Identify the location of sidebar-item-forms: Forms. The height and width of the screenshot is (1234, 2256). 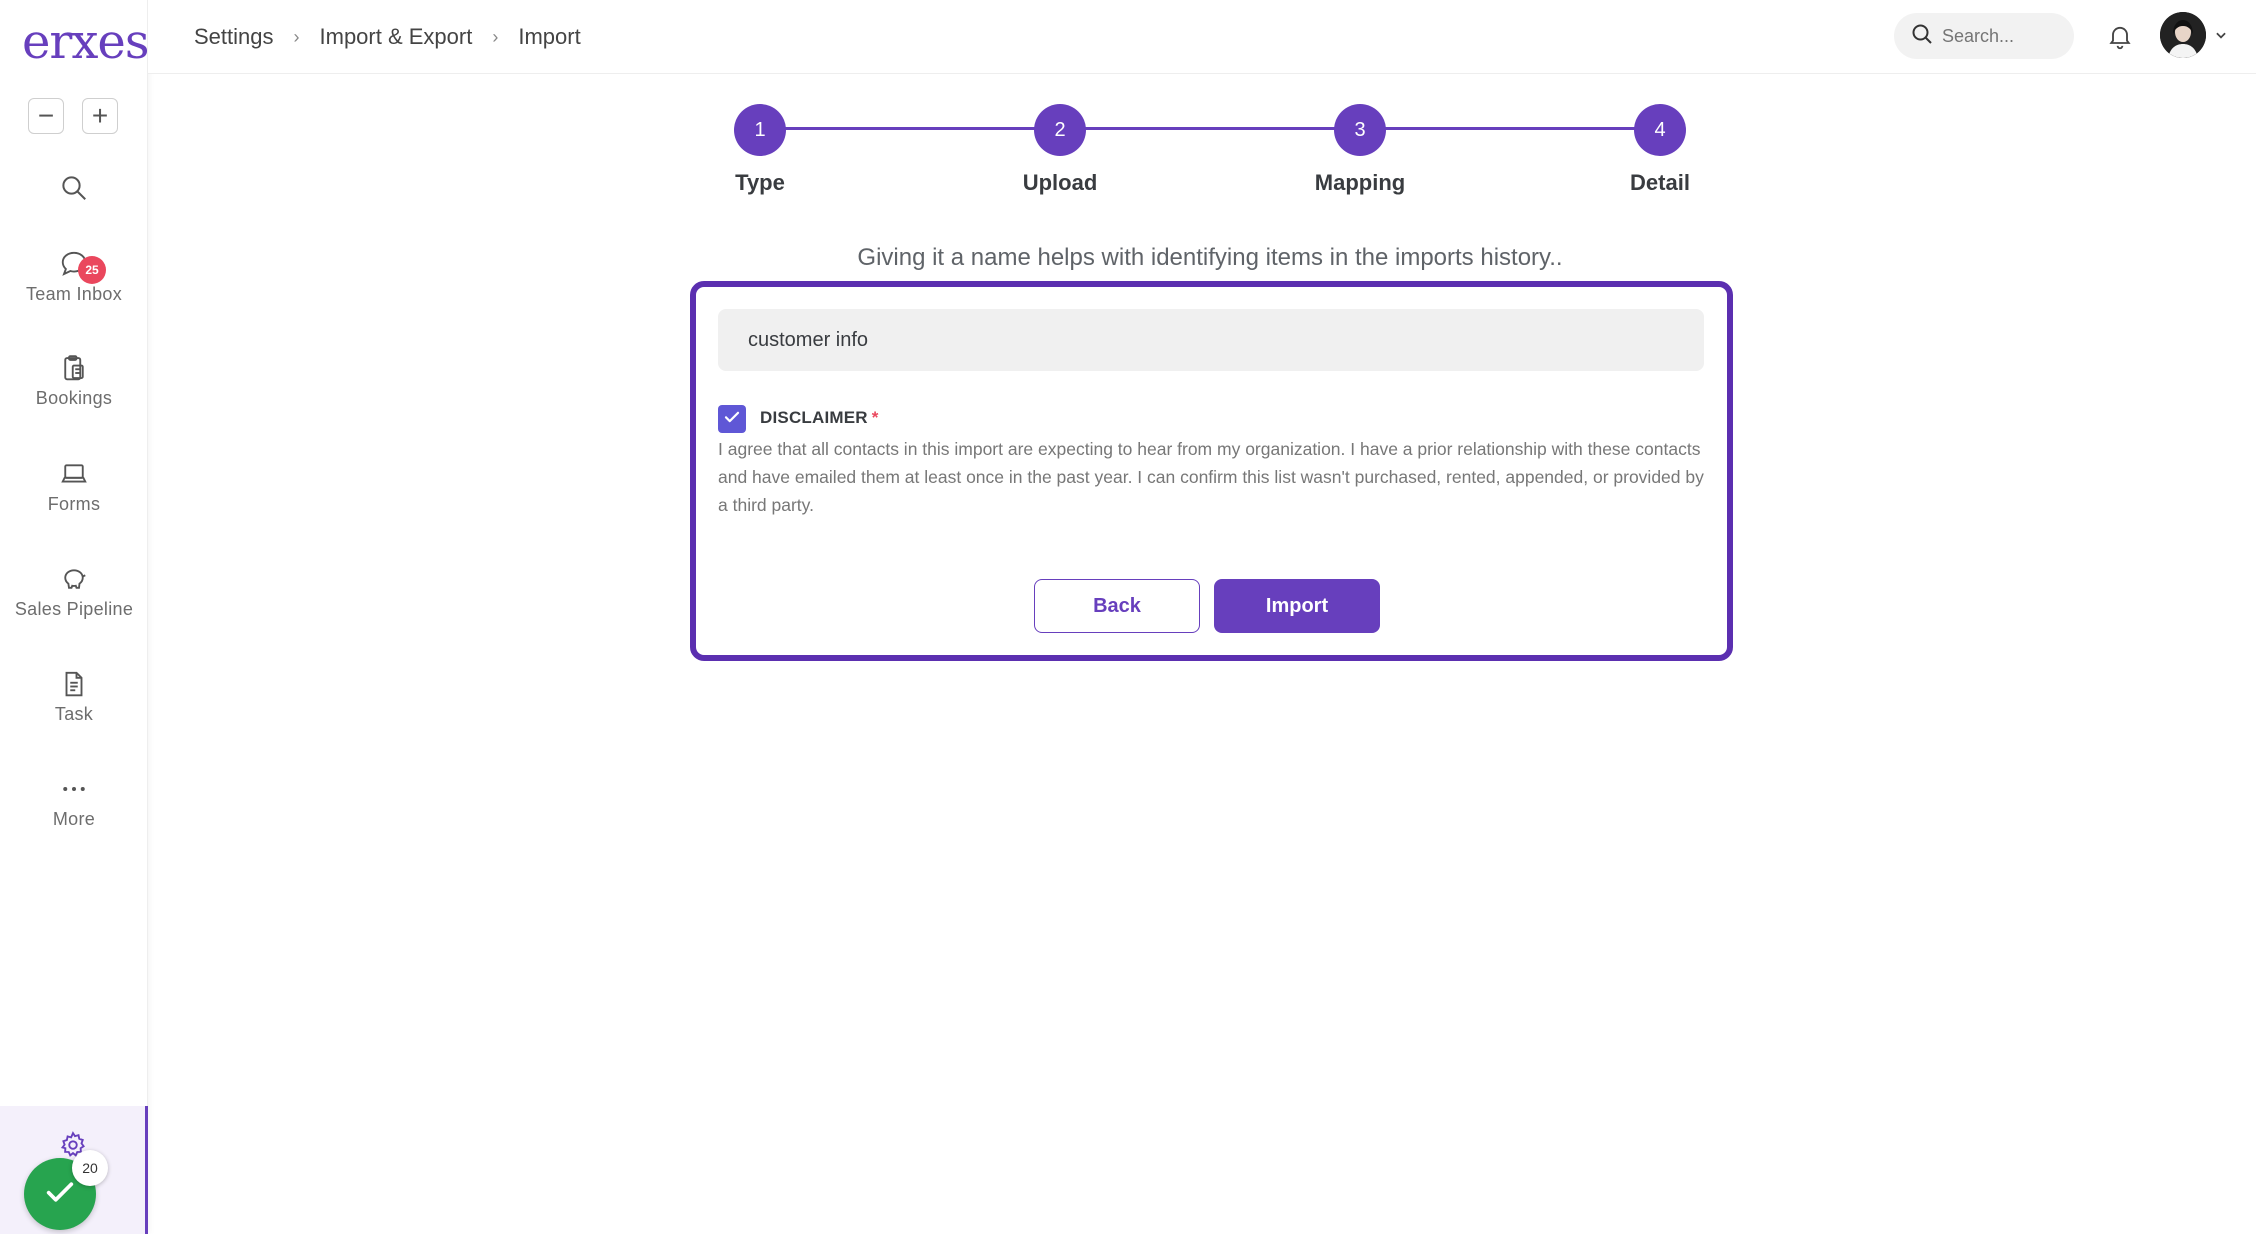
(74, 486).